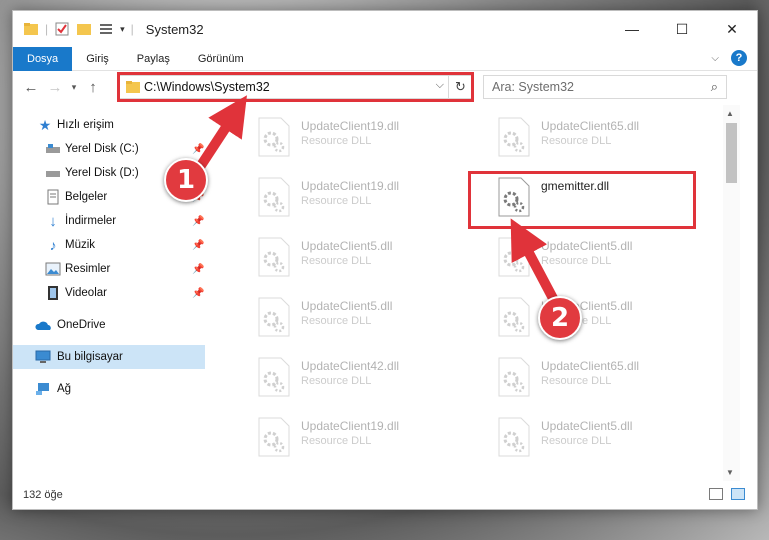 The height and width of the screenshot is (540, 769). I want to click on sidebar-item-label: OneDrive, so click(81, 325).